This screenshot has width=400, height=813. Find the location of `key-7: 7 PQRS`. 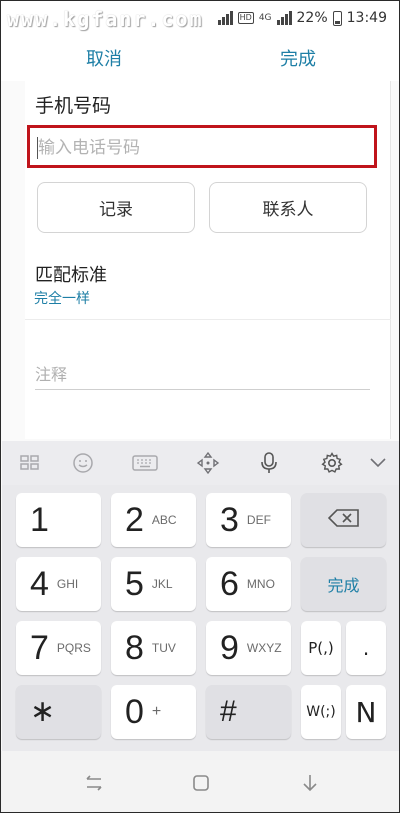

key-7: 7 PQRS is located at coordinates (58, 648).